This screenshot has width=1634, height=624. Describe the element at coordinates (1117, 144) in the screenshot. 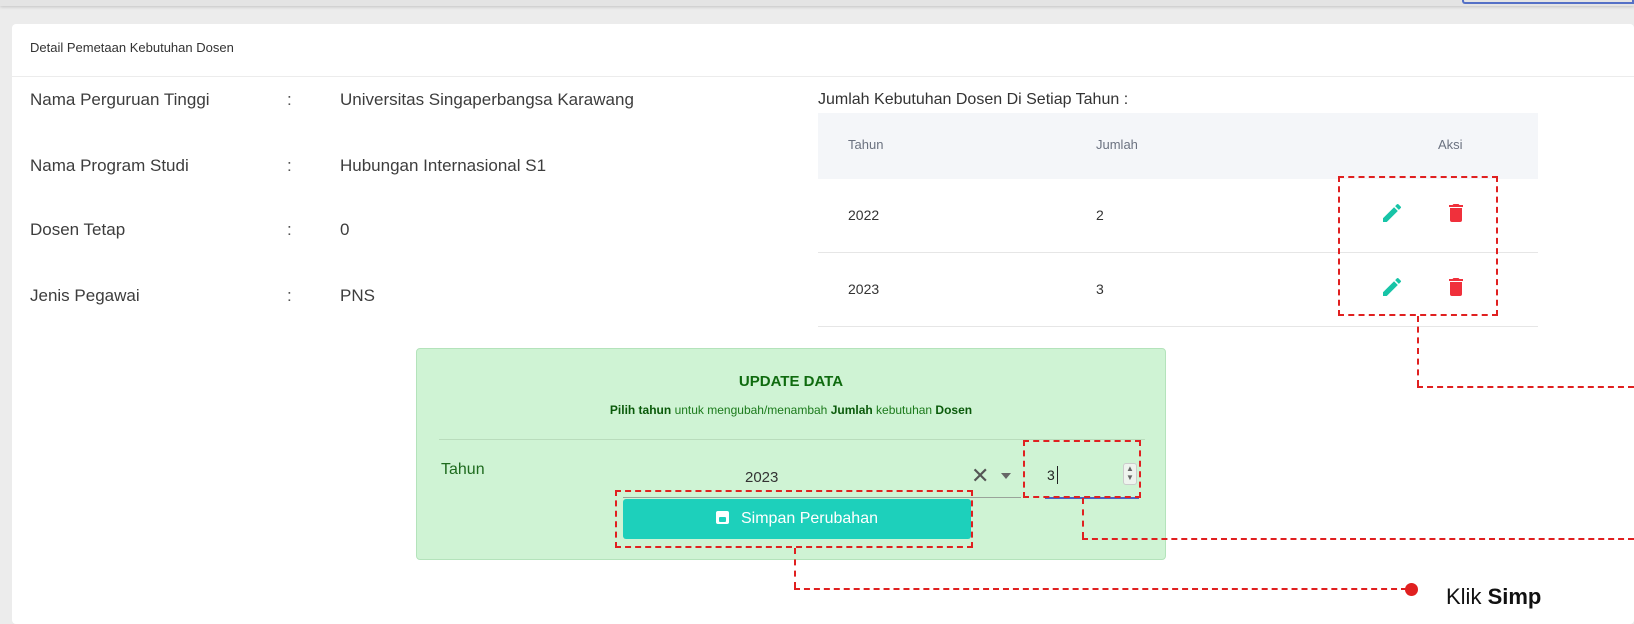

I see `column-header-jumlah: Jumlah` at that location.